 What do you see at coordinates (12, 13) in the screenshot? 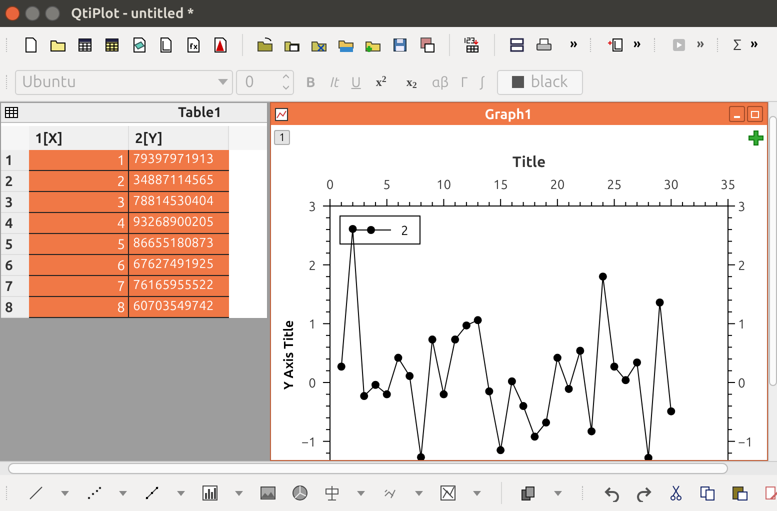
I see `close-button` at bounding box center [12, 13].